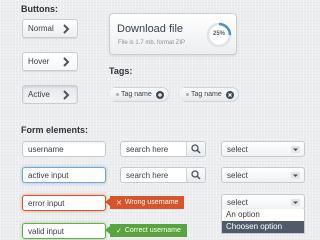 This screenshot has height=240, width=320. Describe the element at coordinates (150, 29) in the screenshot. I see `download-title: Download file` at that location.